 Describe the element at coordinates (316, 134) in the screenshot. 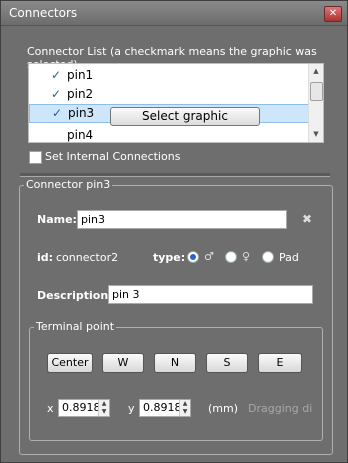

I see `scroll-down-icon: ▼` at that location.